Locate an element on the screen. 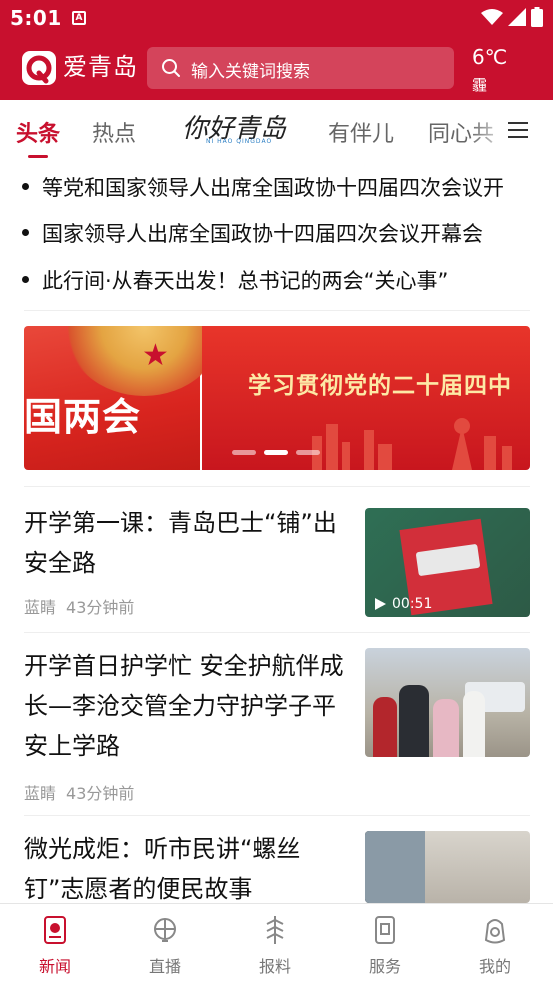 The width and height of the screenshot is (553, 984). news-icon is located at coordinates (55, 930).